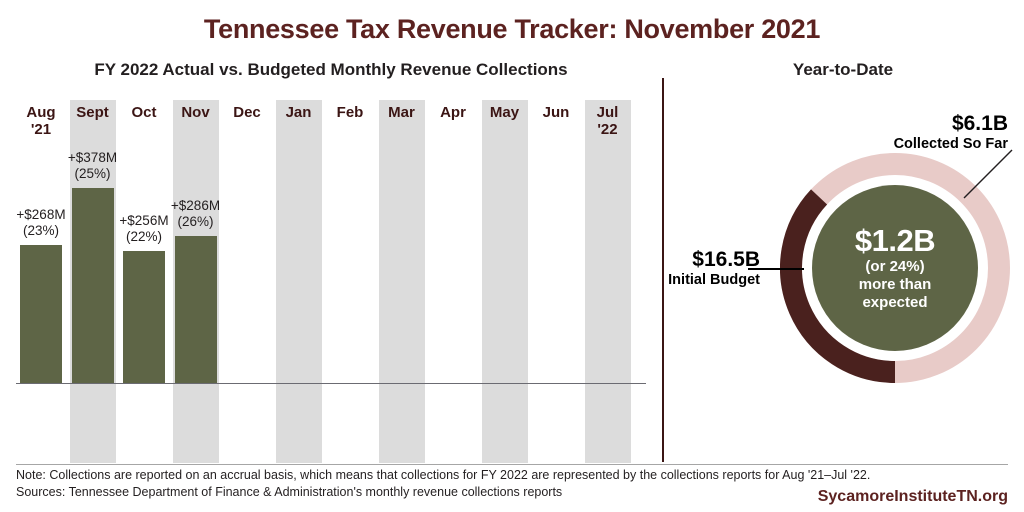 This screenshot has width=1024, height=512. What do you see at coordinates (195, 221) in the screenshot?
I see `bar-percent-nov: (26%)` at bounding box center [195, 221].